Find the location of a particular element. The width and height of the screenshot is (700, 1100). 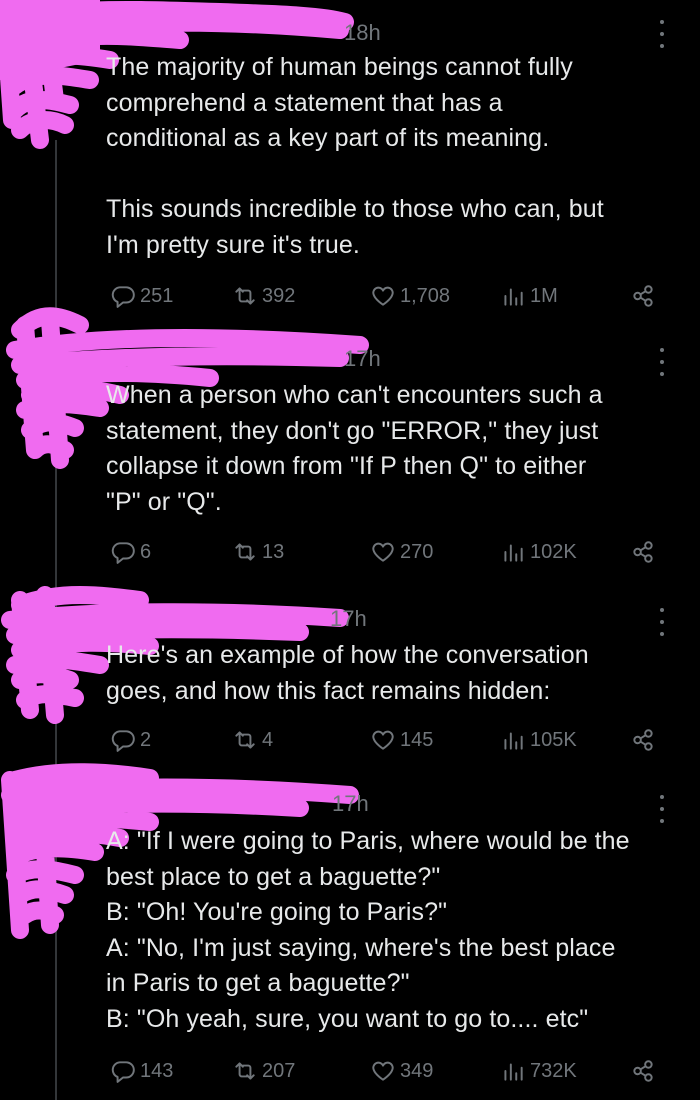

reply-button: 6 is located at coordinates (130, 552).